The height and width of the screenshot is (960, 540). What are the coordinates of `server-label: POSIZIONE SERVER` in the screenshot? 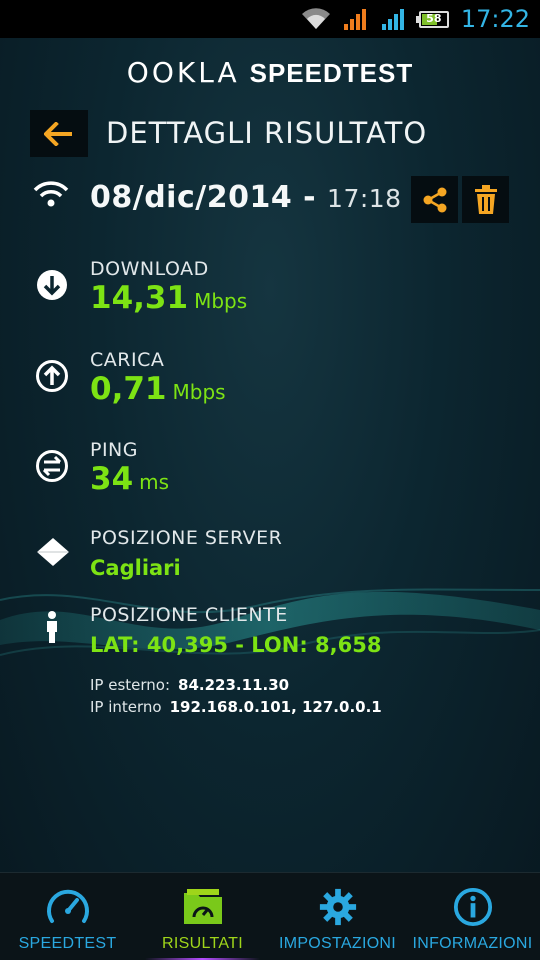 It's located at (186, 538).